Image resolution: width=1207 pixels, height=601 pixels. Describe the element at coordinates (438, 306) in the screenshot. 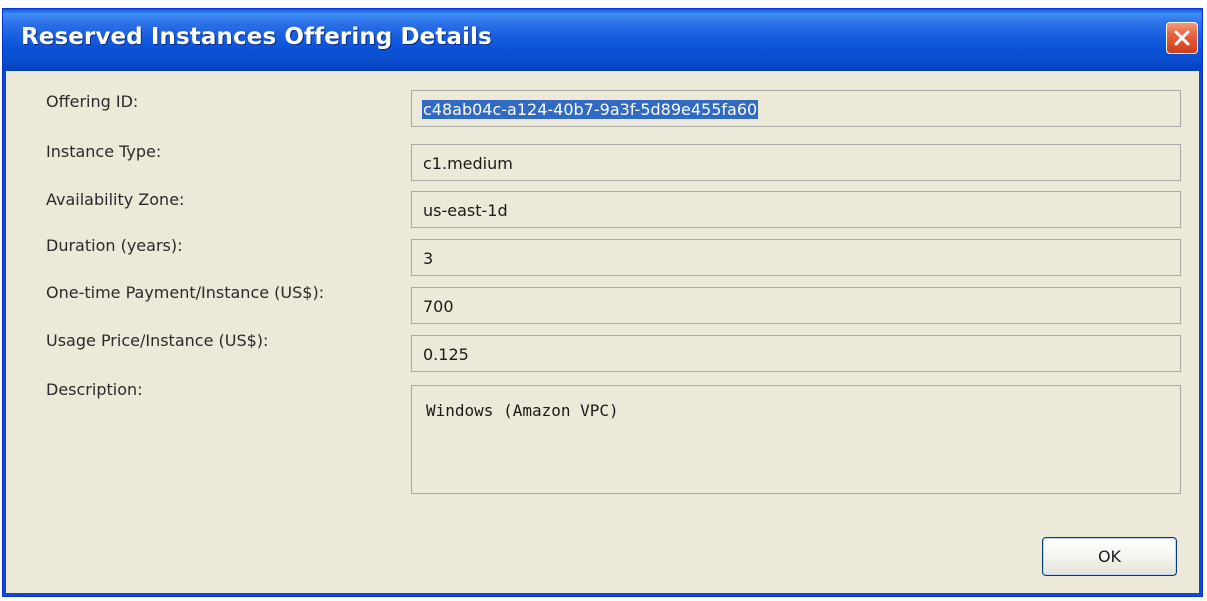

I see `one-time-payment-value: 700` at that location.